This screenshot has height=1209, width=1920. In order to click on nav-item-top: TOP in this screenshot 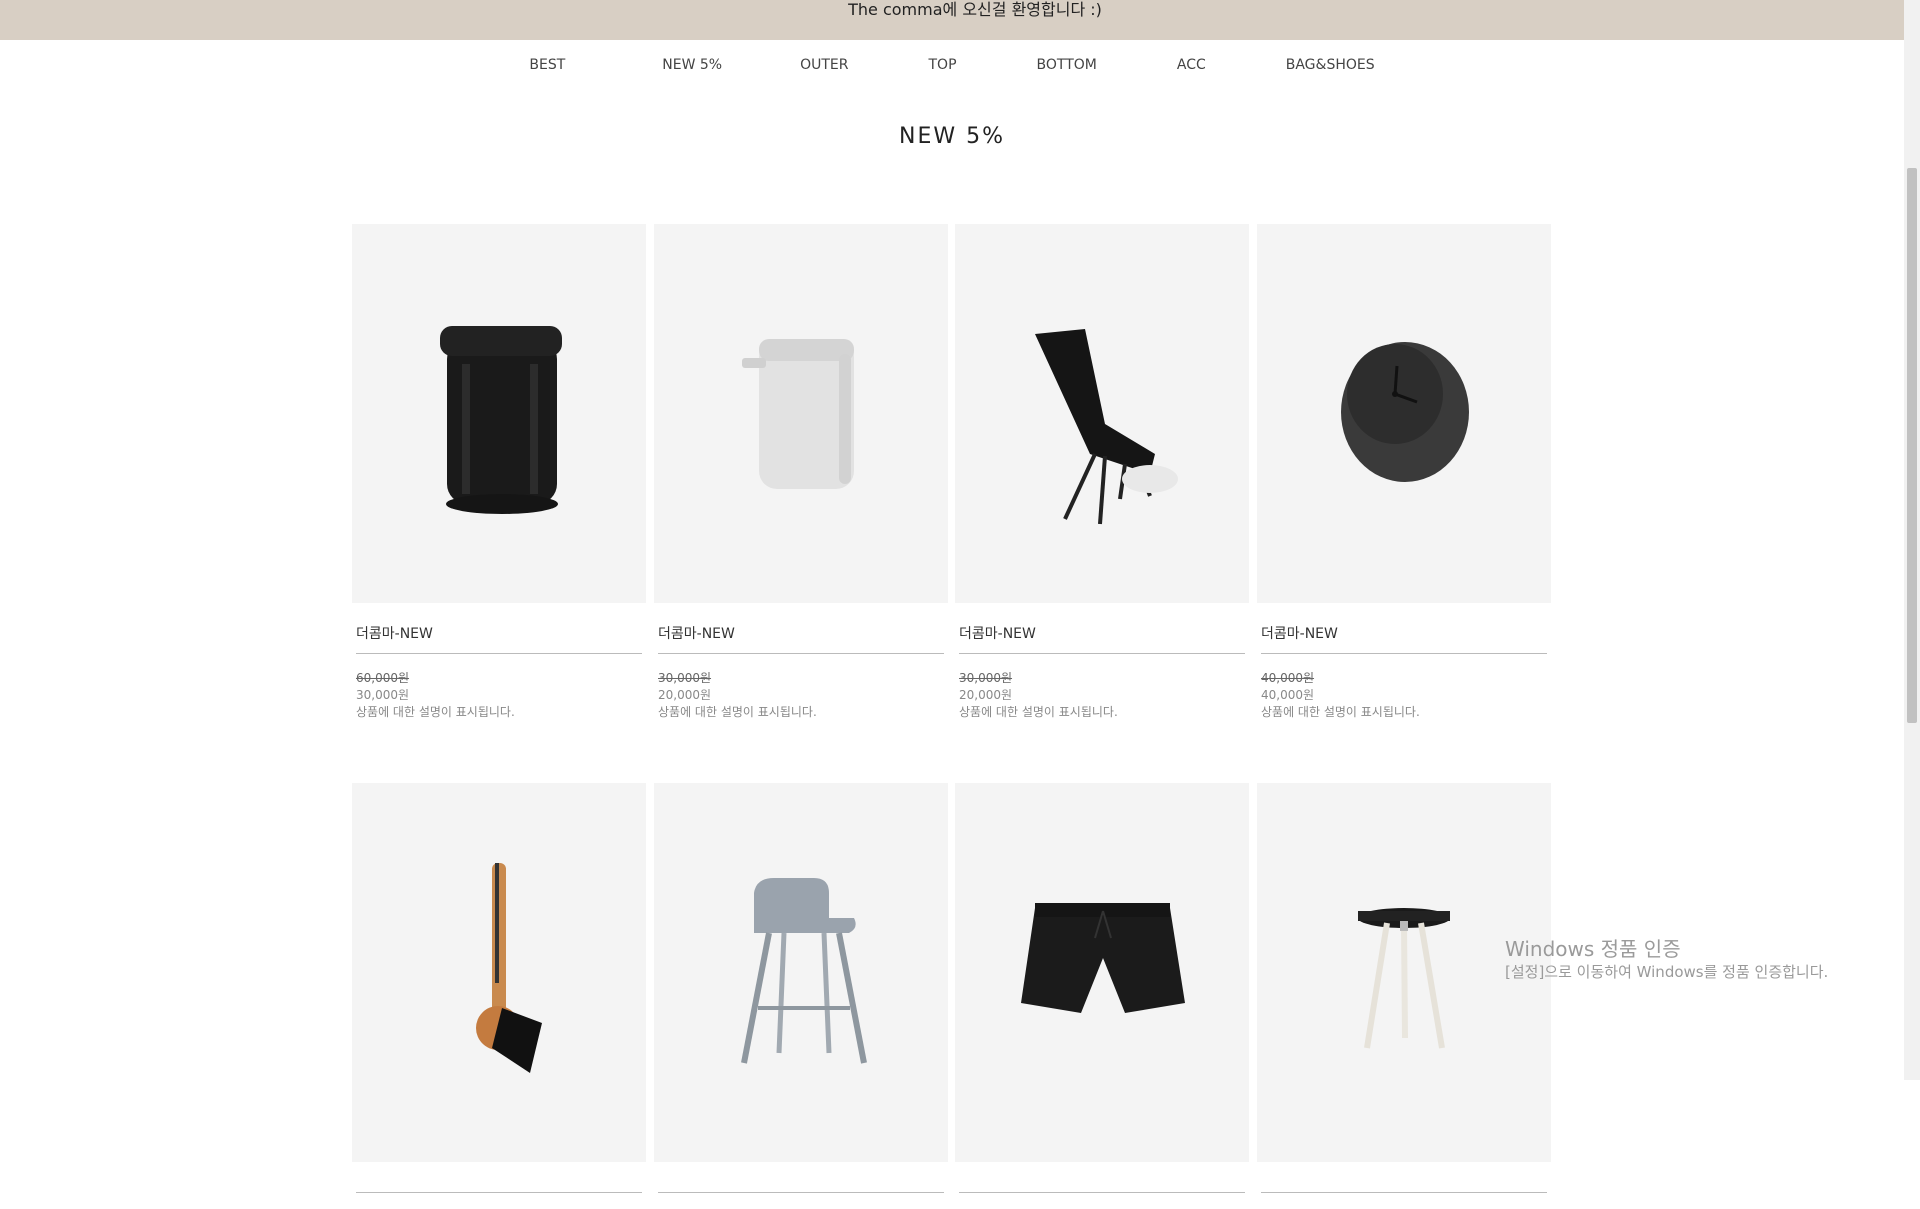, I will do `click(943, 65)`.